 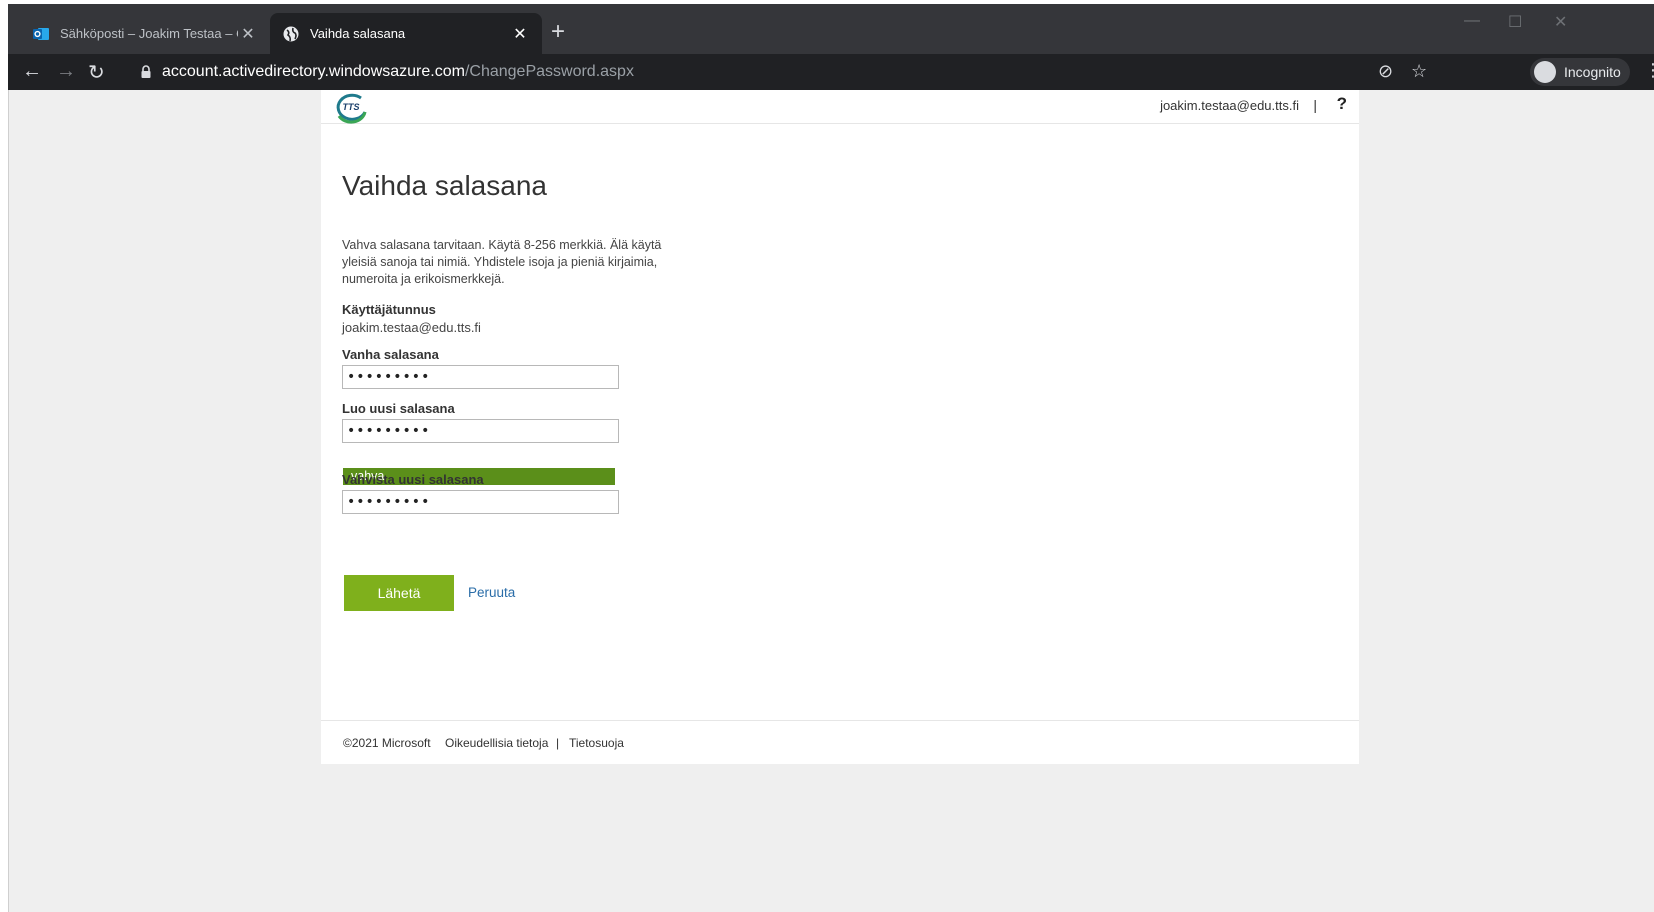 What do you see at coordinates (1342, 104) in the screenshot?
I see `help-icon: ?` at bounding box center [1342, 104].